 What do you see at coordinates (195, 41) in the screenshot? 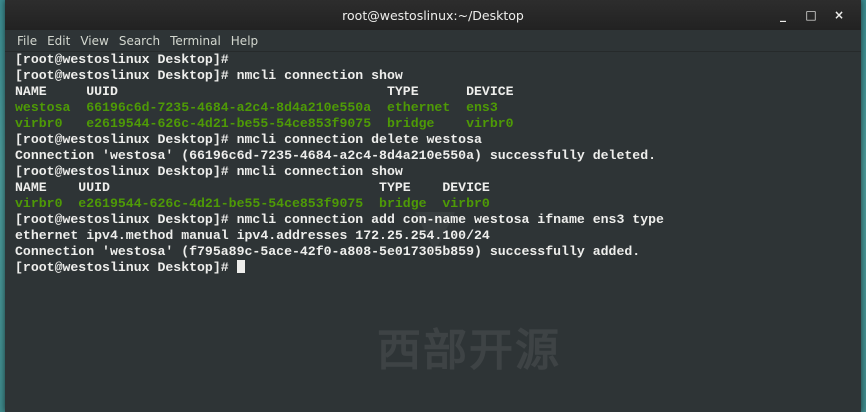
I see `menu-terminal: Terminal` at bounding box center [195, 41].